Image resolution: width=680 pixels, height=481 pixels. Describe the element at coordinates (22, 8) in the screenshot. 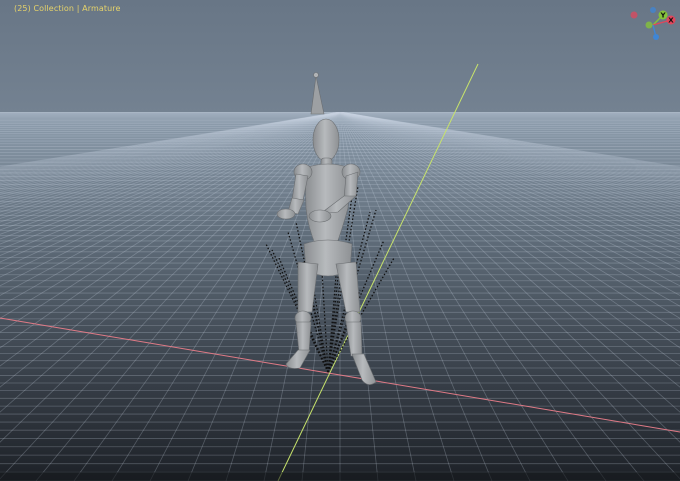

I see `frame-number: (25)` at that location.